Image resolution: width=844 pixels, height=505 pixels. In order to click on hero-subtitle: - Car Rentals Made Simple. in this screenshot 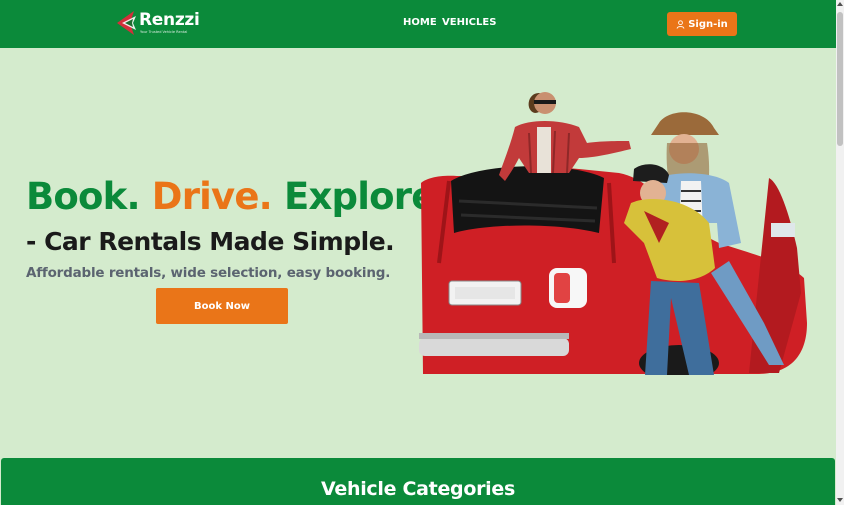, I will do `click(210, 241)`.